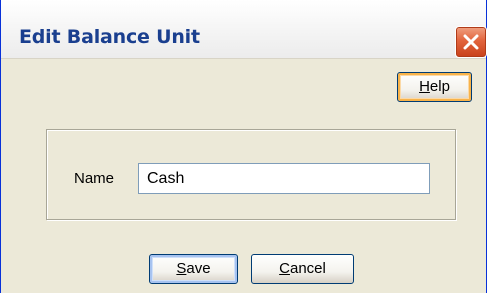 The image size is (487, 293). Describe the element at coordinates (198, 268) in the screenshot. I see `save-label-rest: ave` at that location.